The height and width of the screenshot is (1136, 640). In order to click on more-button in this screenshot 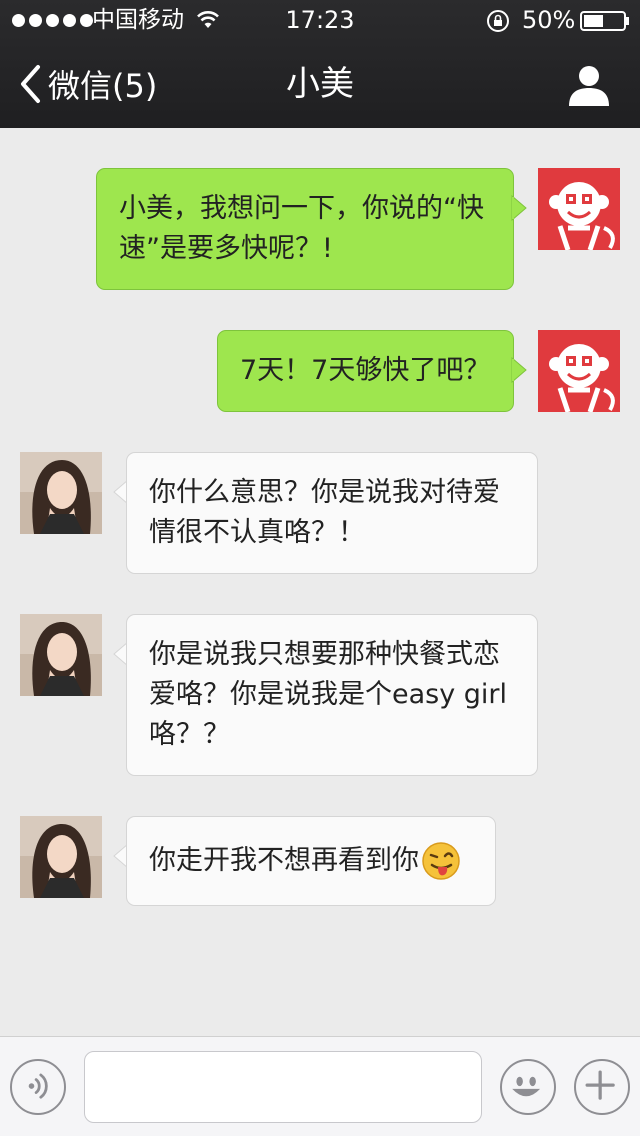, I will do `click(602, 1087)`.